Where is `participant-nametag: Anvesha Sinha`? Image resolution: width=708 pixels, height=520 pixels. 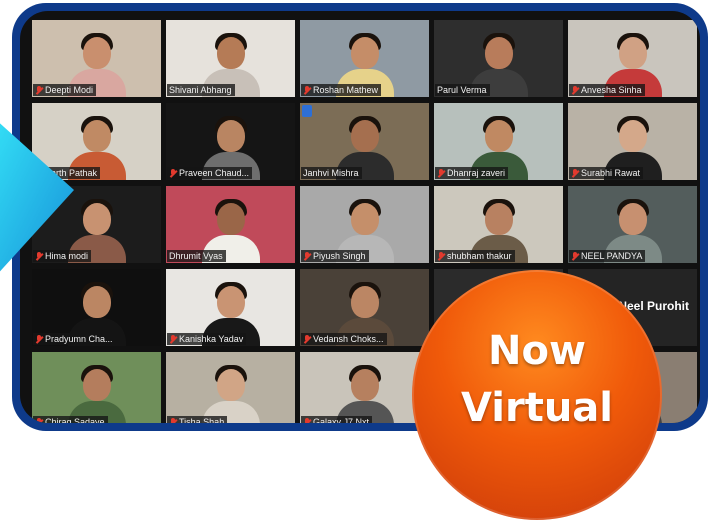
participant-nametag: Anvesha Sinha is located at coordinates (607, 90).